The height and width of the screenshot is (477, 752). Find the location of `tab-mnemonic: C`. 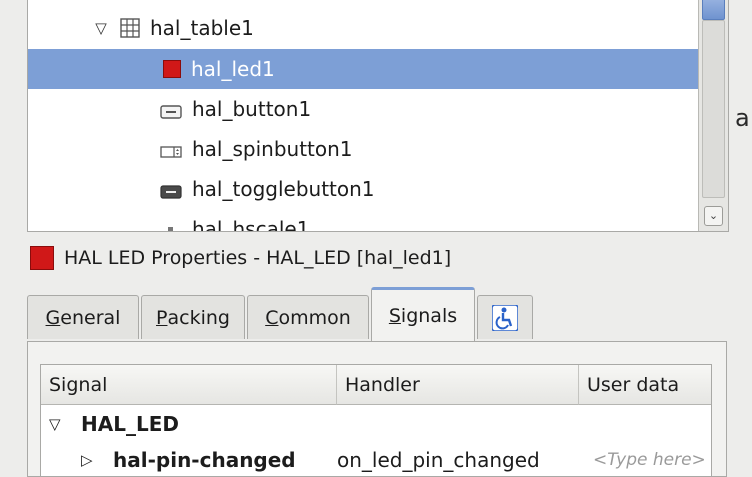

tab-mnemonic: C is located at coordinates (272, 317).